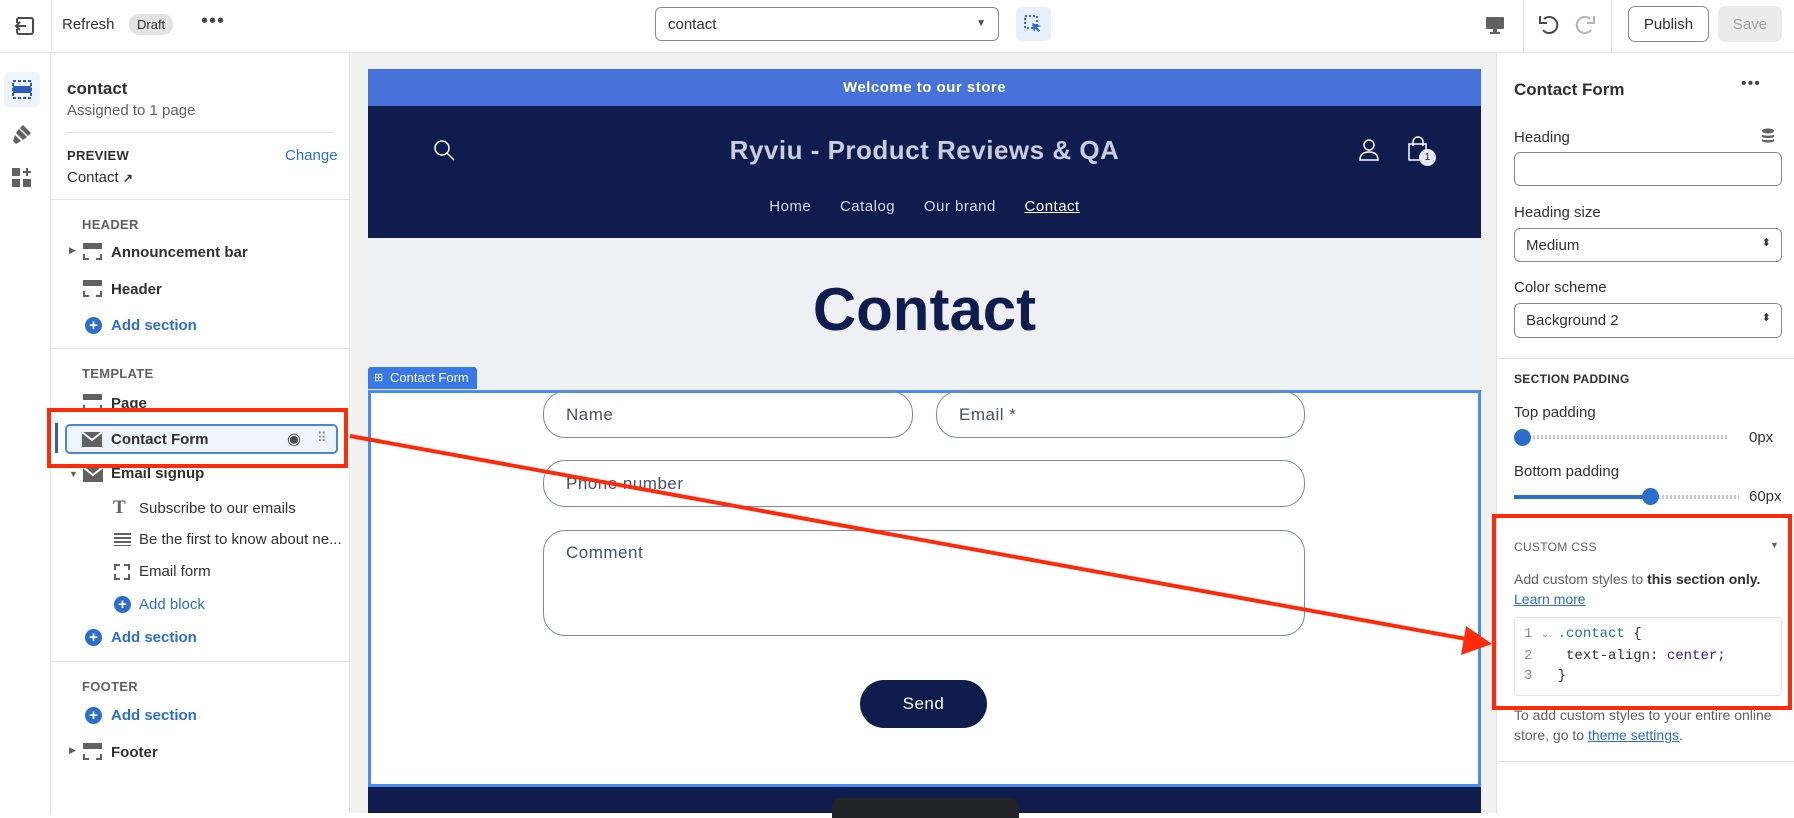 Image resolution: width=1794 pixels, height=818 pixels. Describe the element at coordinates (110, 224) in the screenshot. I see `header-group-label: HEADER` at that location.